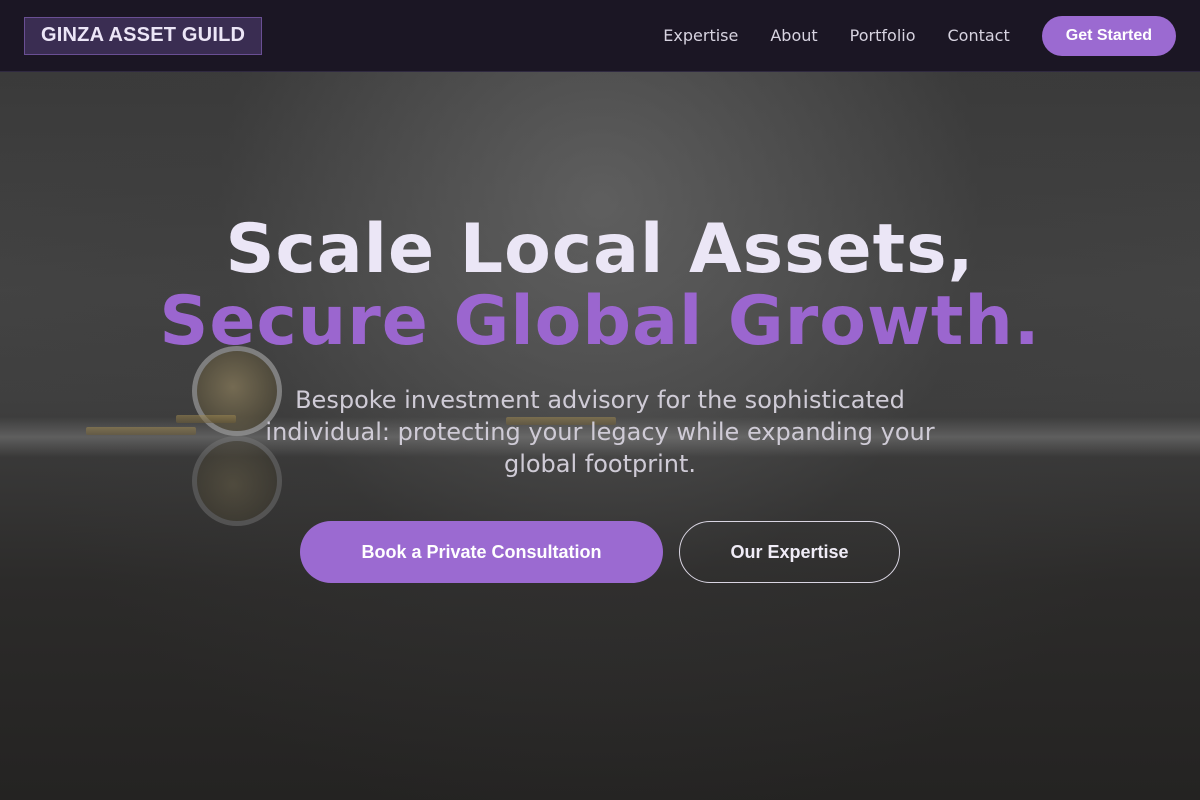 This screenshot has width=1200, height=800. What do you see at coordinates (481, 552) in the screenshot?
I see `book-consultation-button: Book a Private Consultation` at bounding box center [481, 552].